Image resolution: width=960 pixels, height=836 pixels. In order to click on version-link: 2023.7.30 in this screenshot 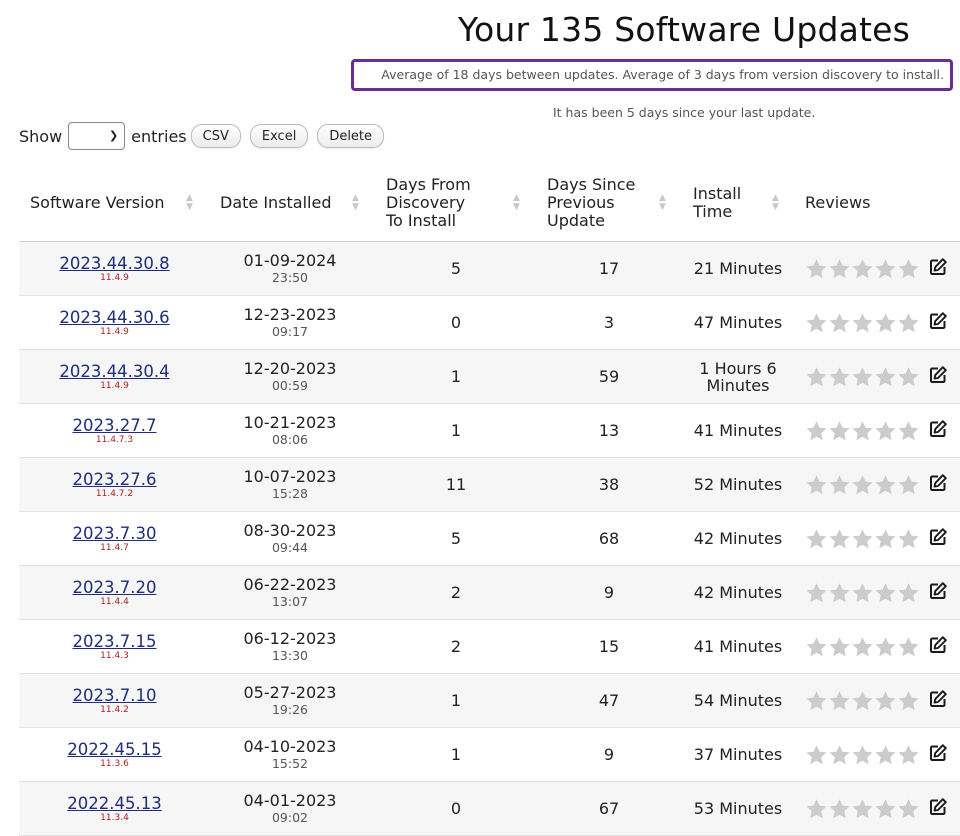, I will do `click(115, 533)`.